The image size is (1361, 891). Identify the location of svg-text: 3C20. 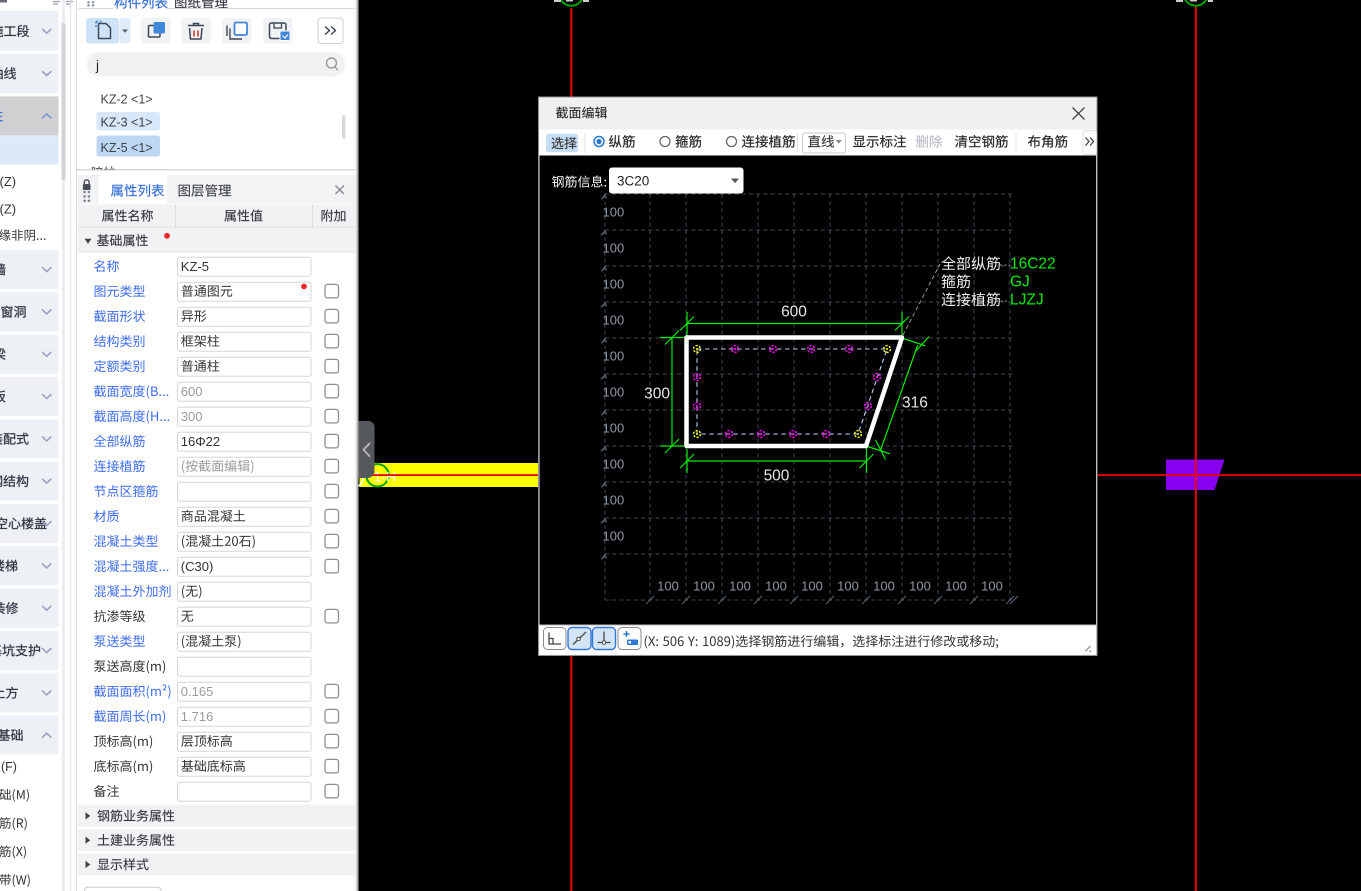
(633, 181).